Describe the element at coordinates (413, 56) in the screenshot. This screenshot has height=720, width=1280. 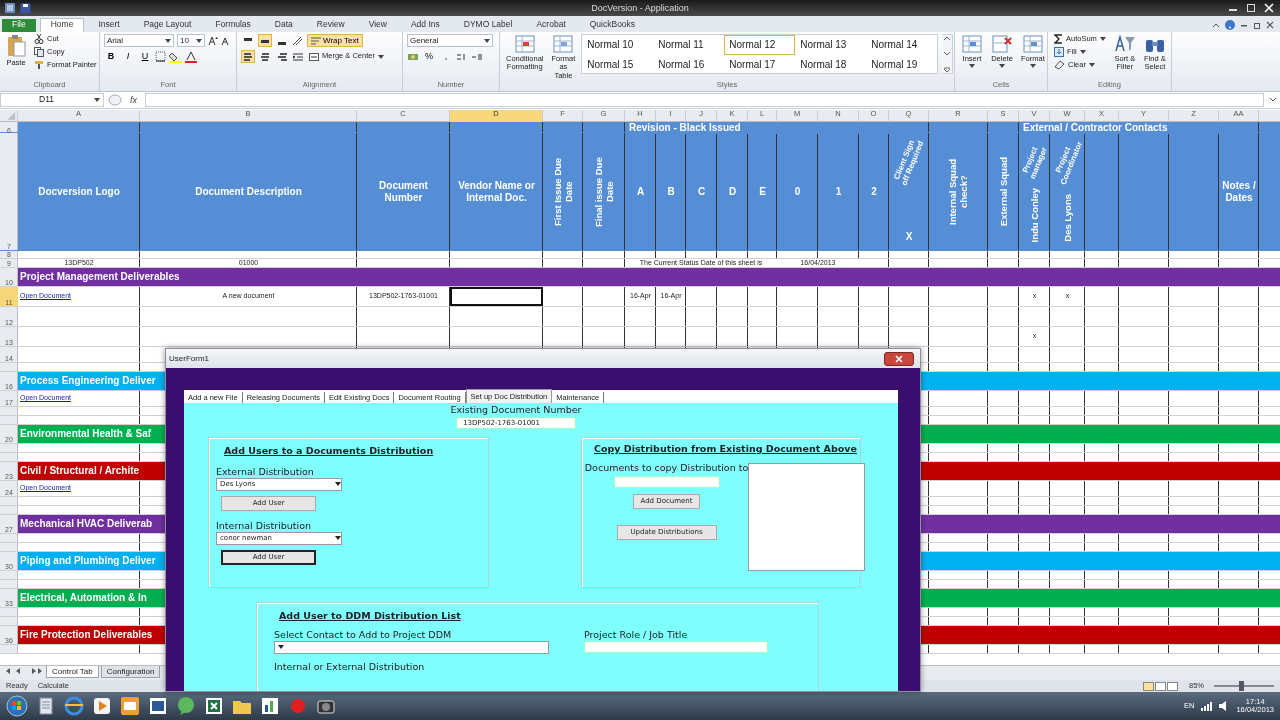
I see `currency-icon` at that location.